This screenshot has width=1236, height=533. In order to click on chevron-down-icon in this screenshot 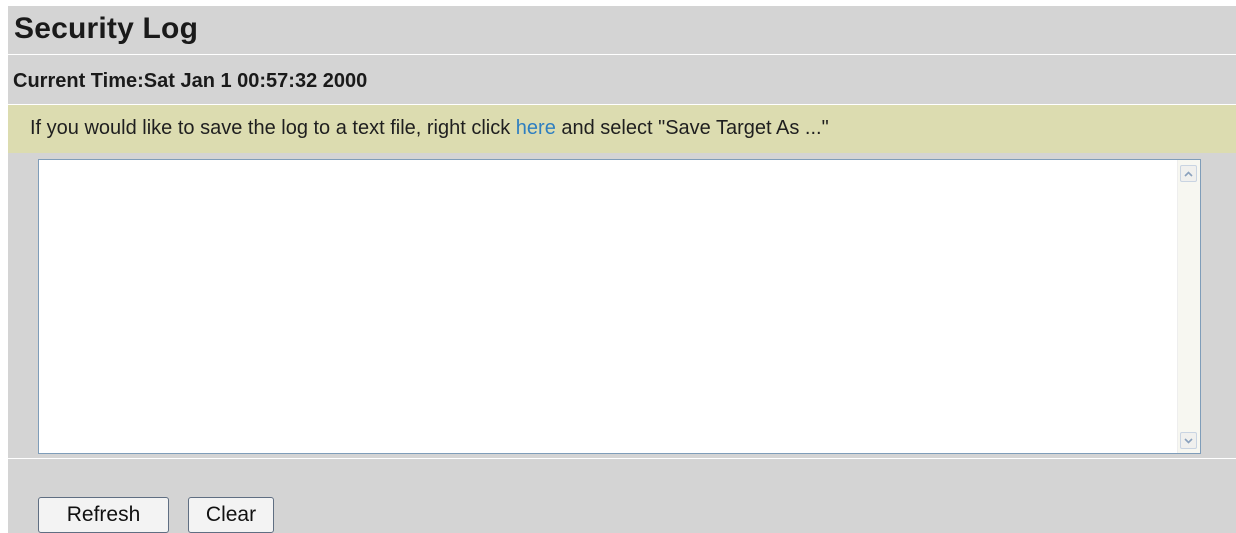, I will do `click(1188, 440)`.